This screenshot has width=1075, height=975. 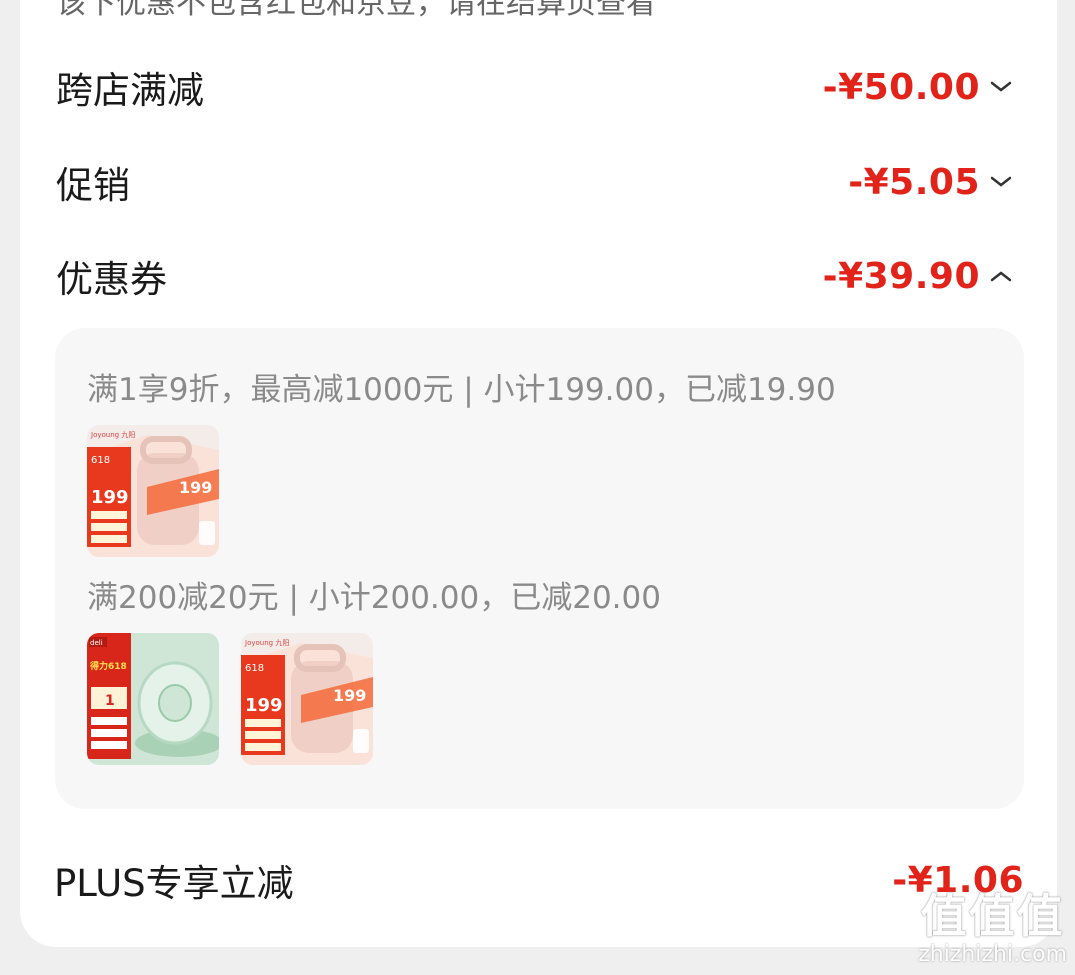 What do you see at coordinates (536, 87) in the screenshot?
I see `row-cross-store-discount: 跨店满减 -¥50.00` at bounding box center [536, 87].